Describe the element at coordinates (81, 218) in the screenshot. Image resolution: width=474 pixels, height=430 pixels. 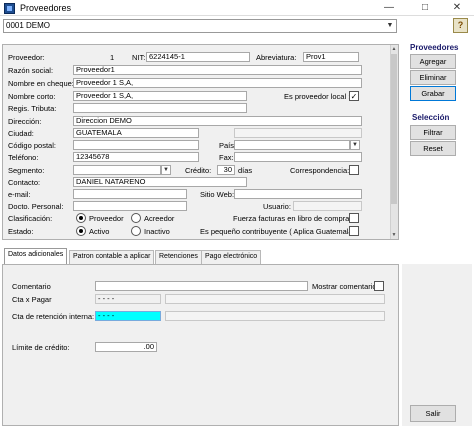
I see `proveedor-radio` at that location.